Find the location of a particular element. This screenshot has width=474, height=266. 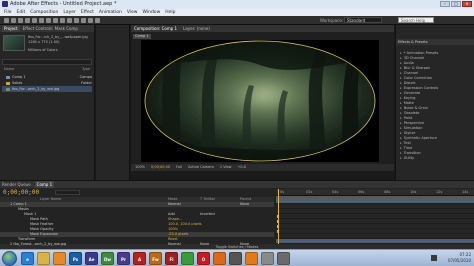

search-help-input: Search Help is located at coordinates (416, 20).